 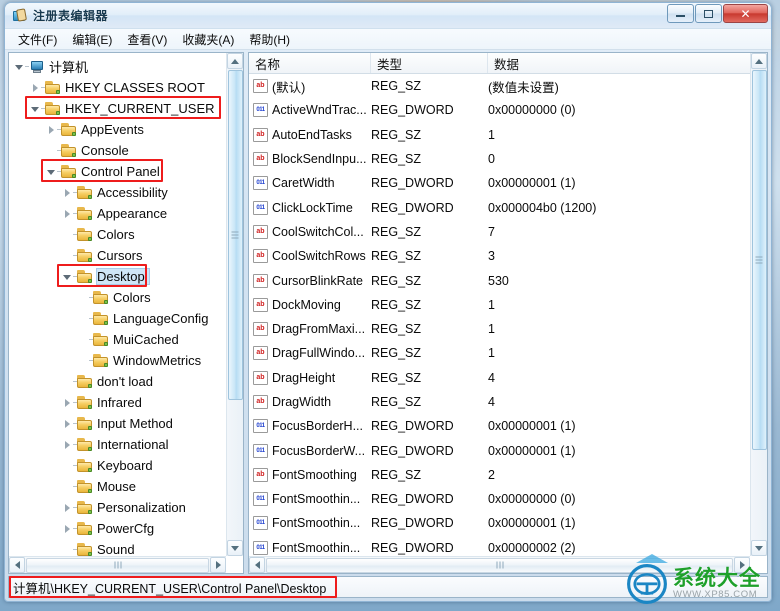 What do you see at coordinates (310, 63) in the screenshot?
I see `column-name: 名称` at bounding box center [310, 63].